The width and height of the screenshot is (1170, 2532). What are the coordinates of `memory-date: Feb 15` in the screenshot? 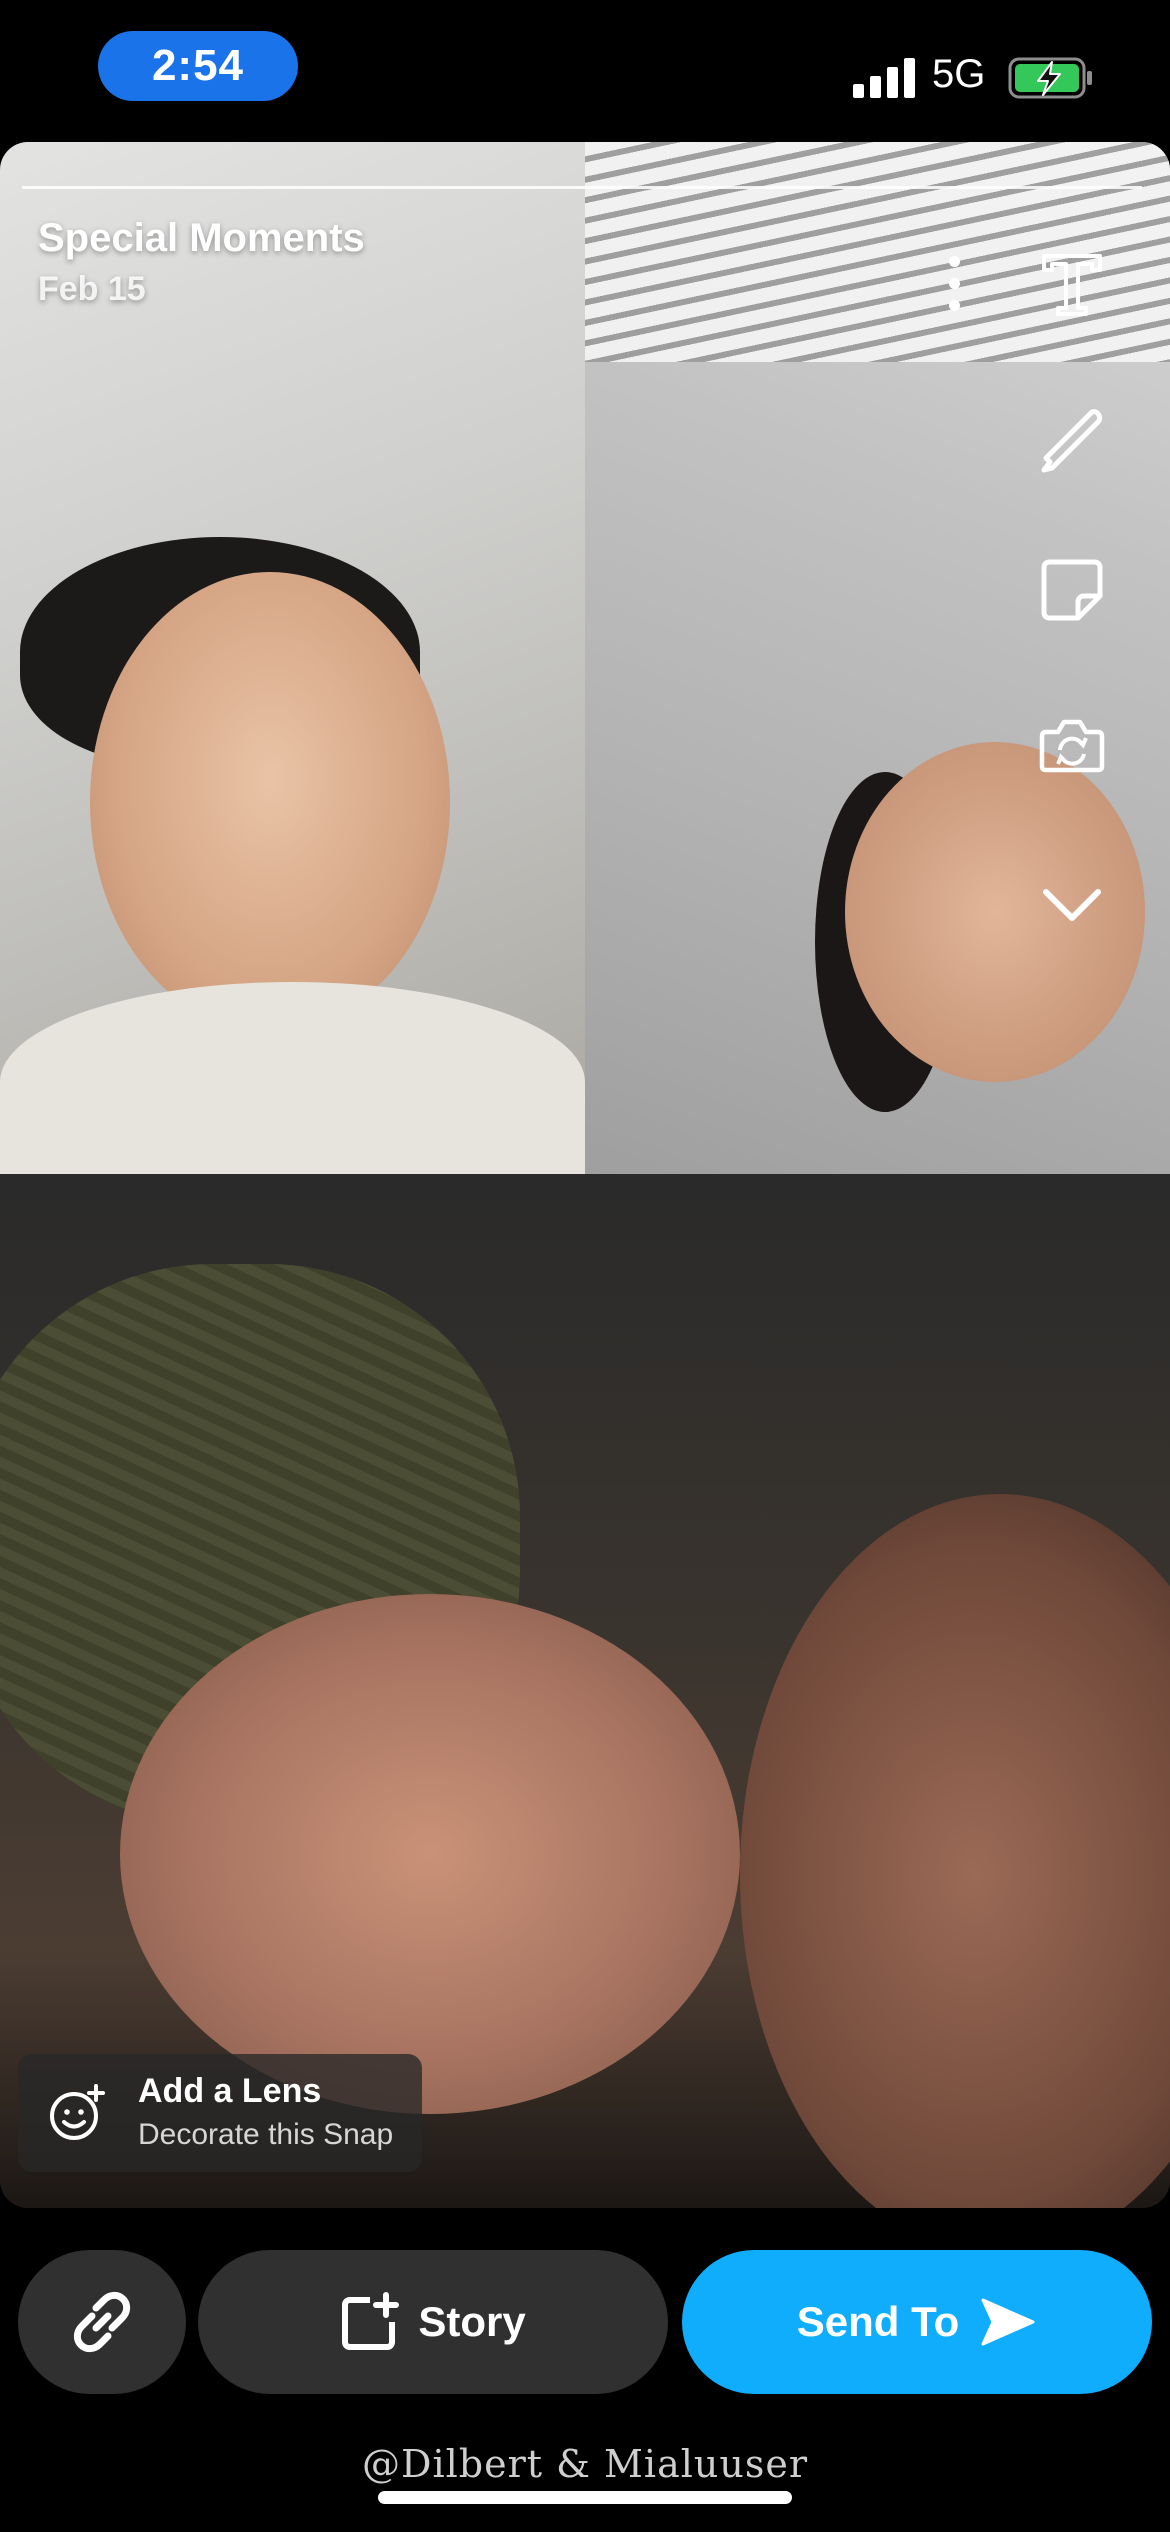 It's located at (92, 289).